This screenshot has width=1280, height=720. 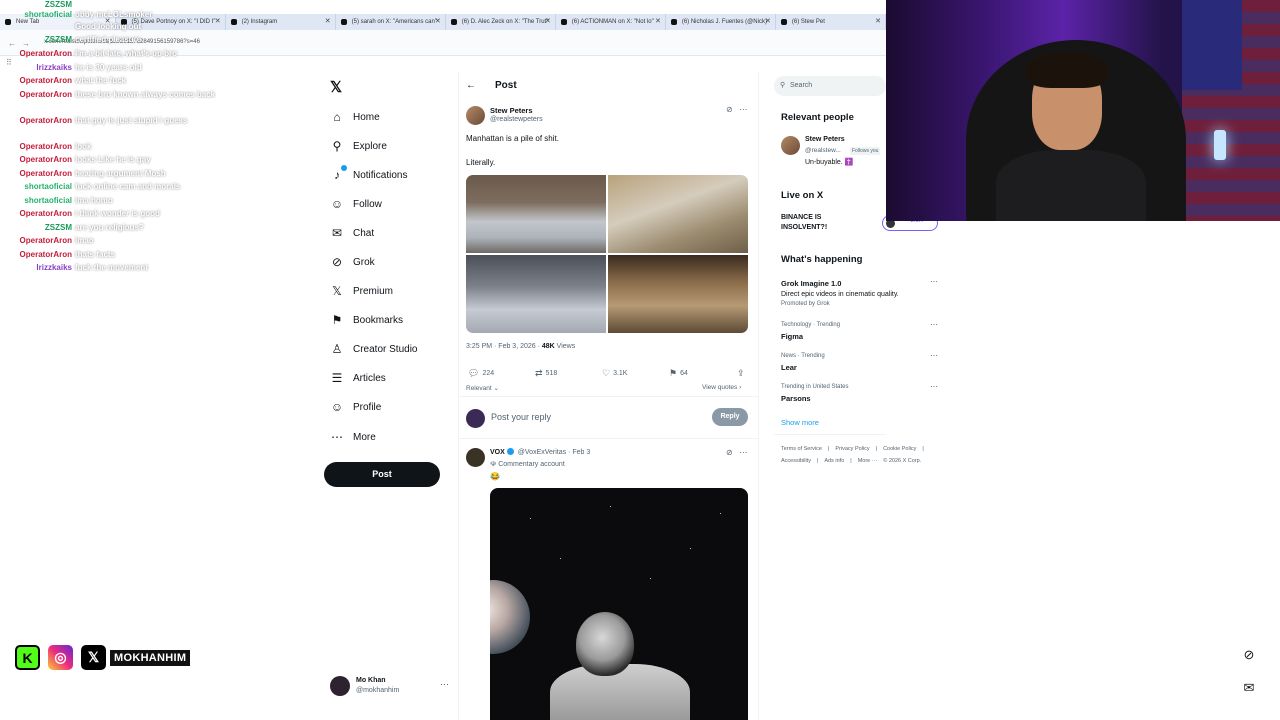 I want to click on promoted-label: Promoted by Grok, so click(x=805, y=304).